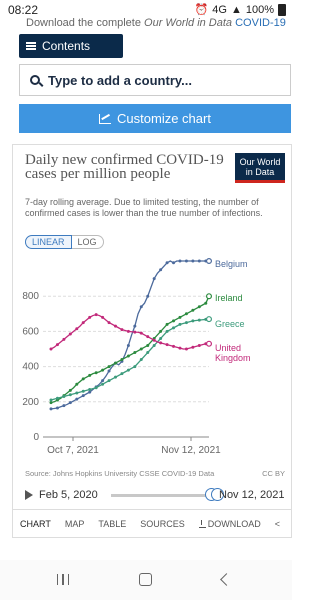  Describe the element at coordinates (30, 296) in the screenshot. I see `y-tick-label: 800` at that location.